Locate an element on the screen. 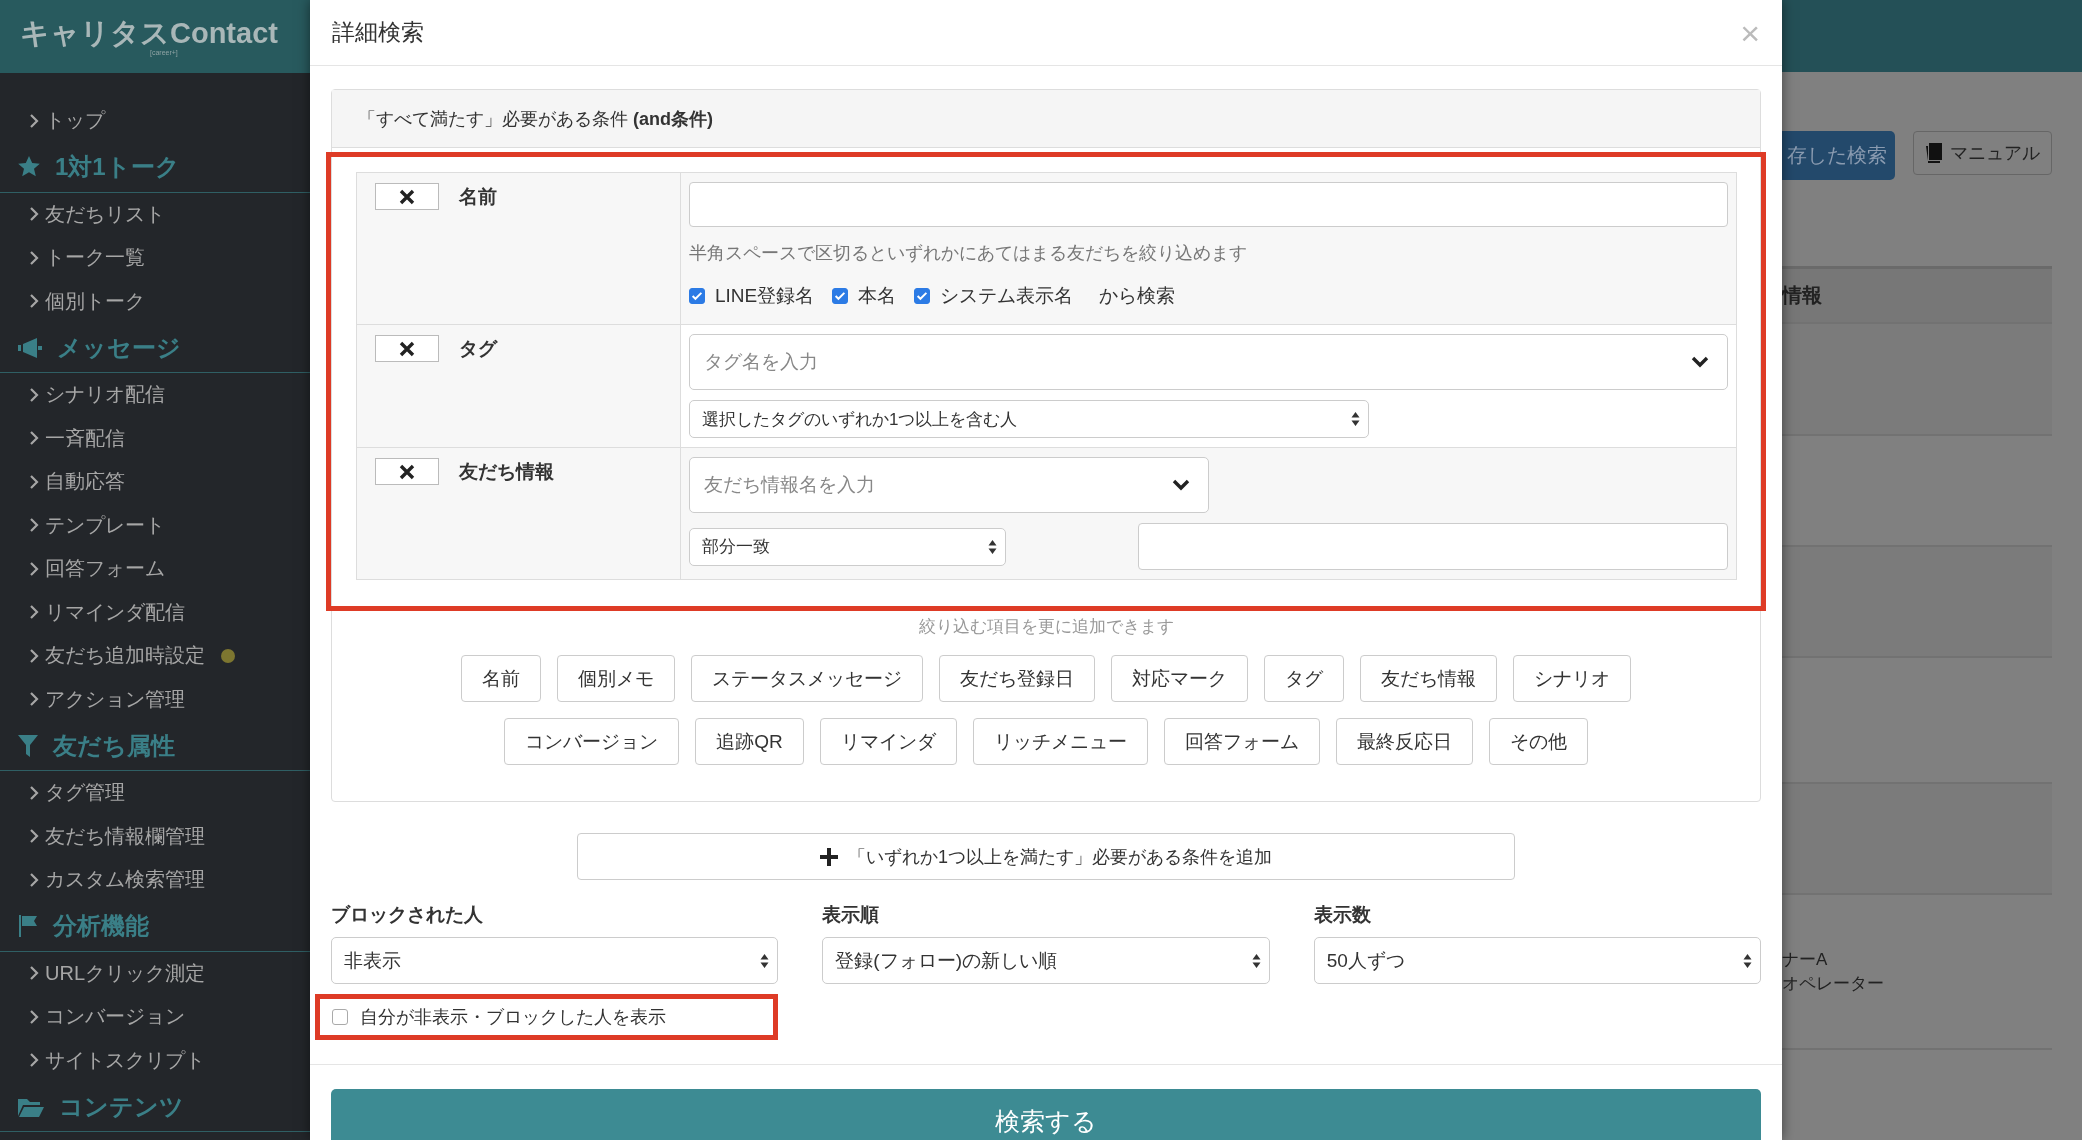 Image resolution: width=2082 pixels, height=1140 pixels. add-condition-button: 名前 is located at coordinates (501, 678).